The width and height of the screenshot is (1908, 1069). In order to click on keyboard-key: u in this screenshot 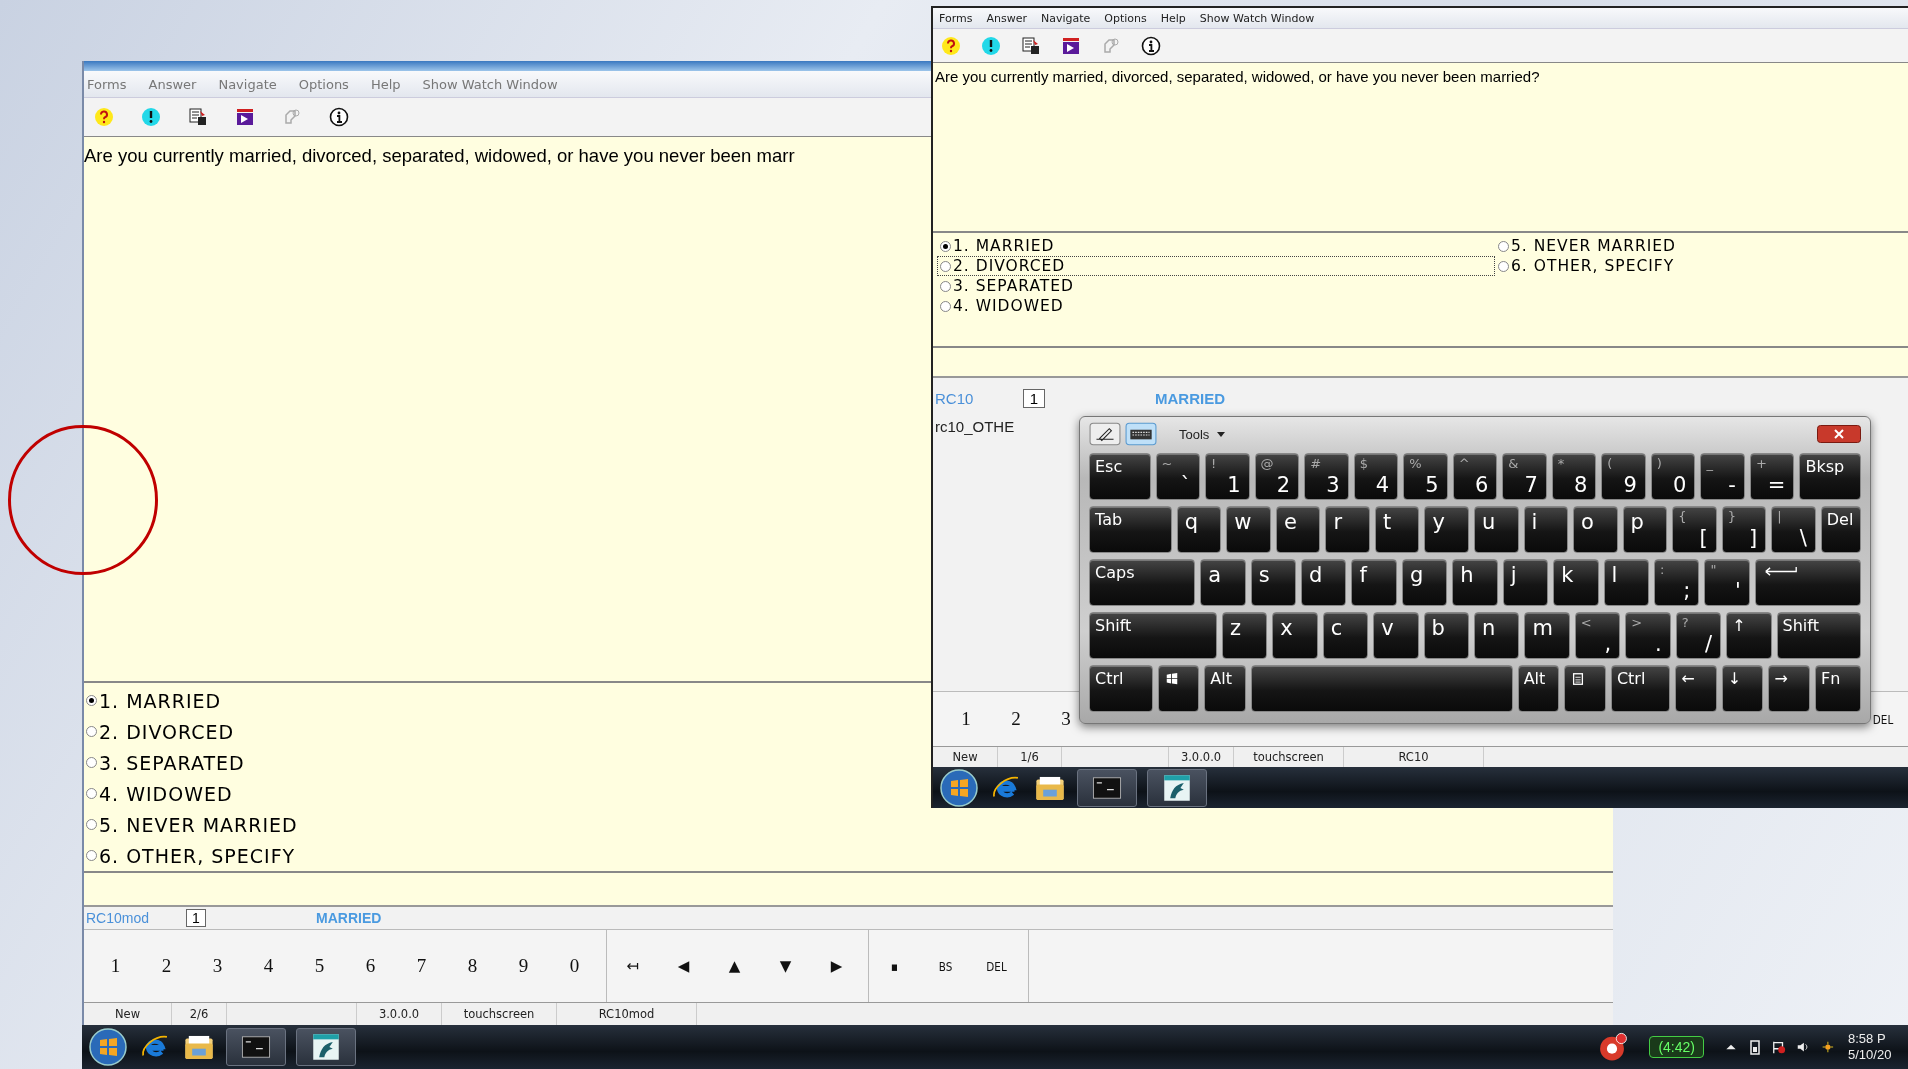, I will do `click(1496, 529)`.